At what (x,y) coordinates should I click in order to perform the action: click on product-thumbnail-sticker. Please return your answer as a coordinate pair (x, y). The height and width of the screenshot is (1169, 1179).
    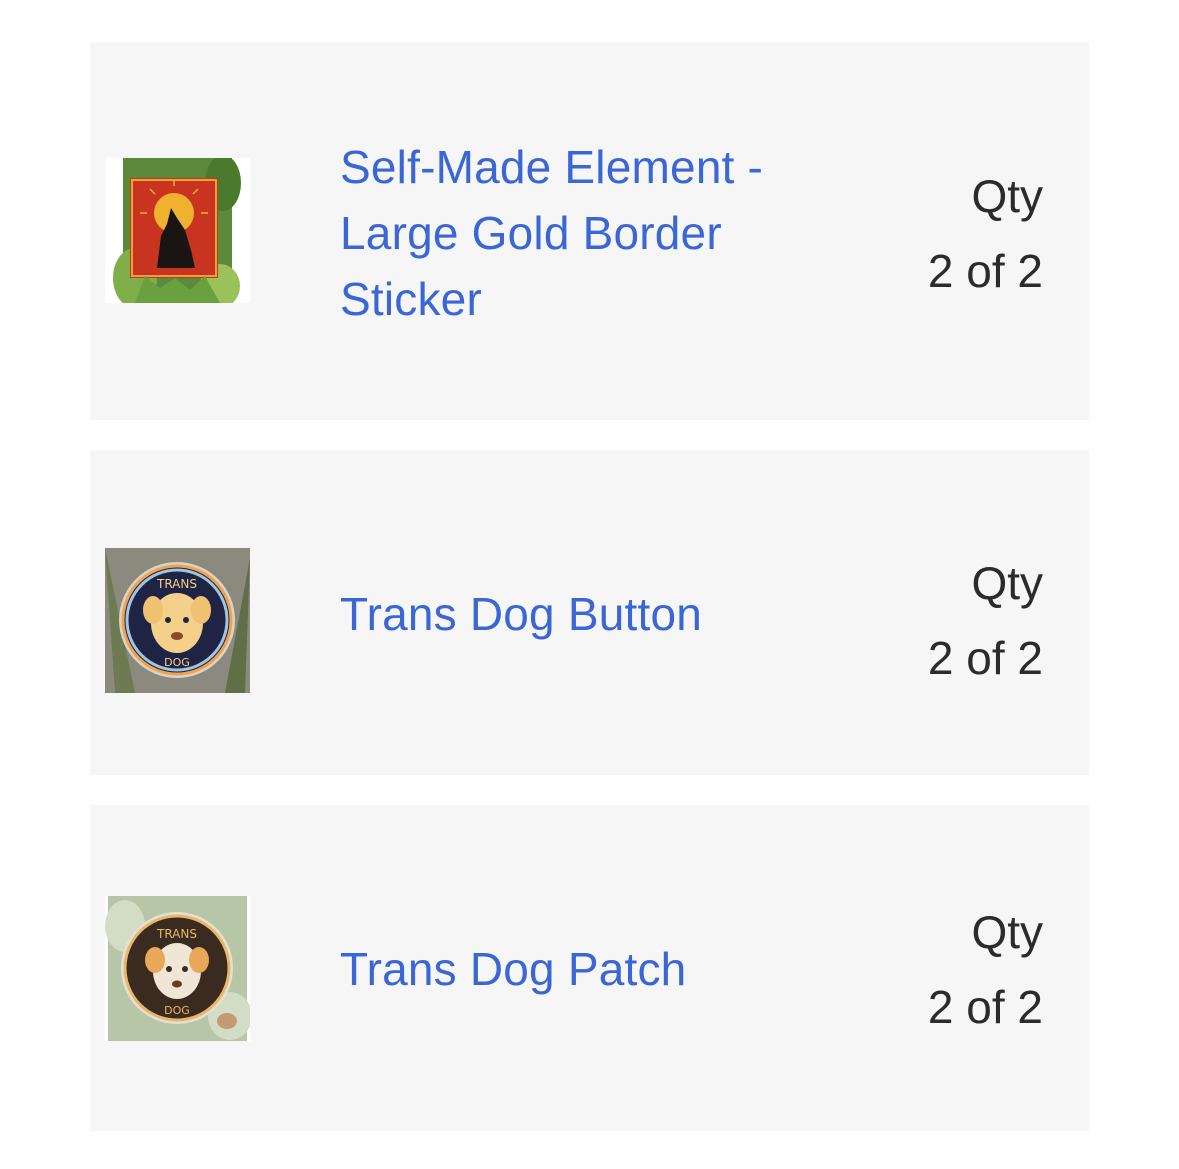
    Looking at the image, I should click on (177, 230).